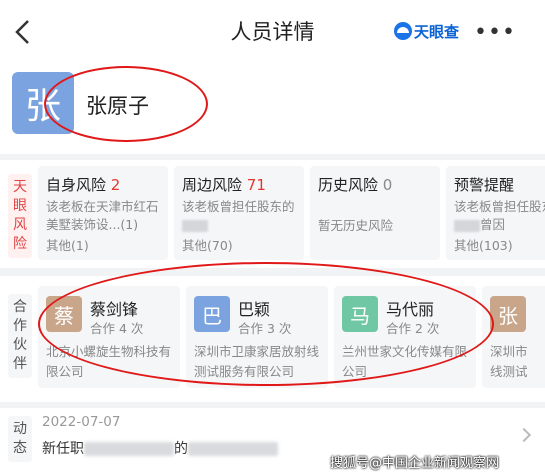 The height and width of the screenshot is (476, 545). I want to click on header-bar: 人员详情 天眼查 •••, so click(272, 31).